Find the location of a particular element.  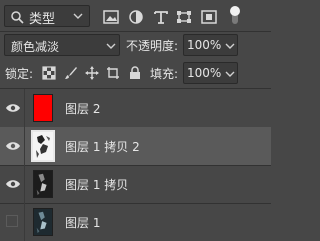

lock-transparent-pixels-icon is located at coordinates (49, 73).